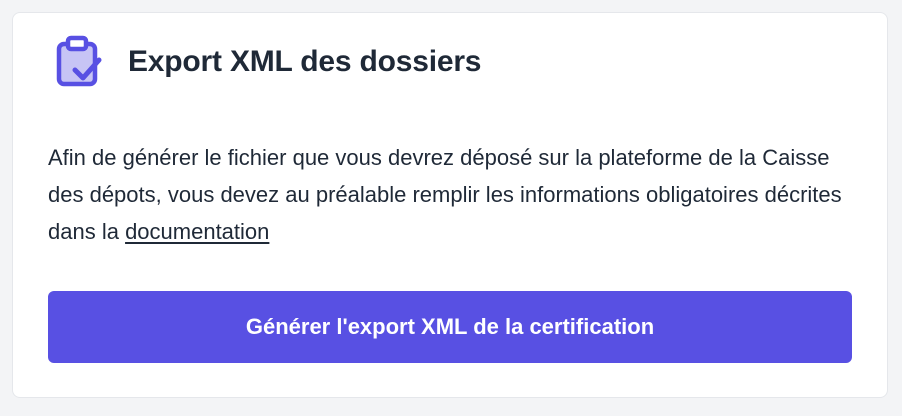  Describe the element at coordinates (197, 231) in the screenshot. I see `documentation-link: documentation` at that location.